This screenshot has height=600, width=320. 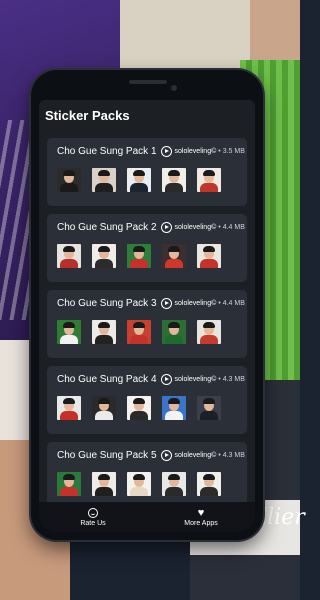 I want to click on pack-header-row: Cho Gue Sung Pack 4 sololeveling© • 4.3 MB, so click(x=151, y=379).